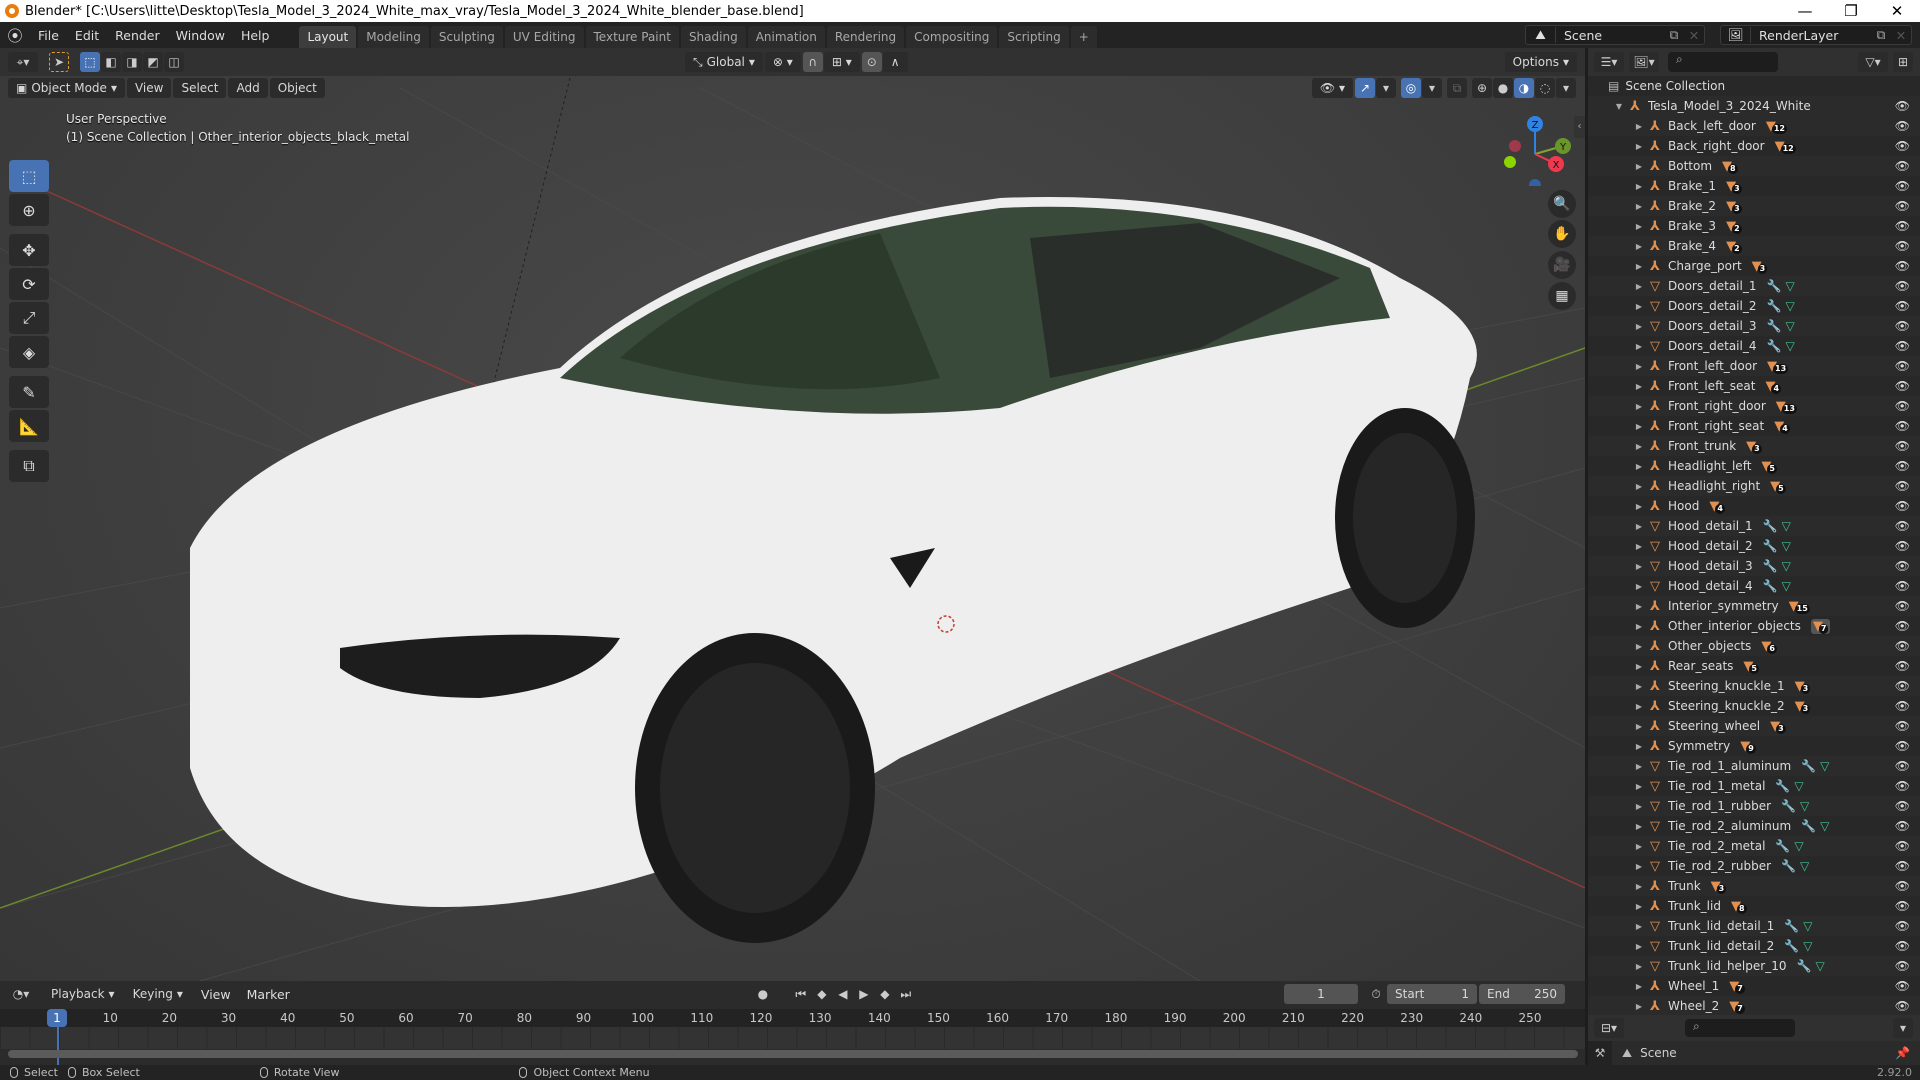 This screenshot has height=1080, width=1920. Describe the element at coordinates (1411, 88) in the screenshot. I see `overlays-toggle-icon: ◎` at that location.